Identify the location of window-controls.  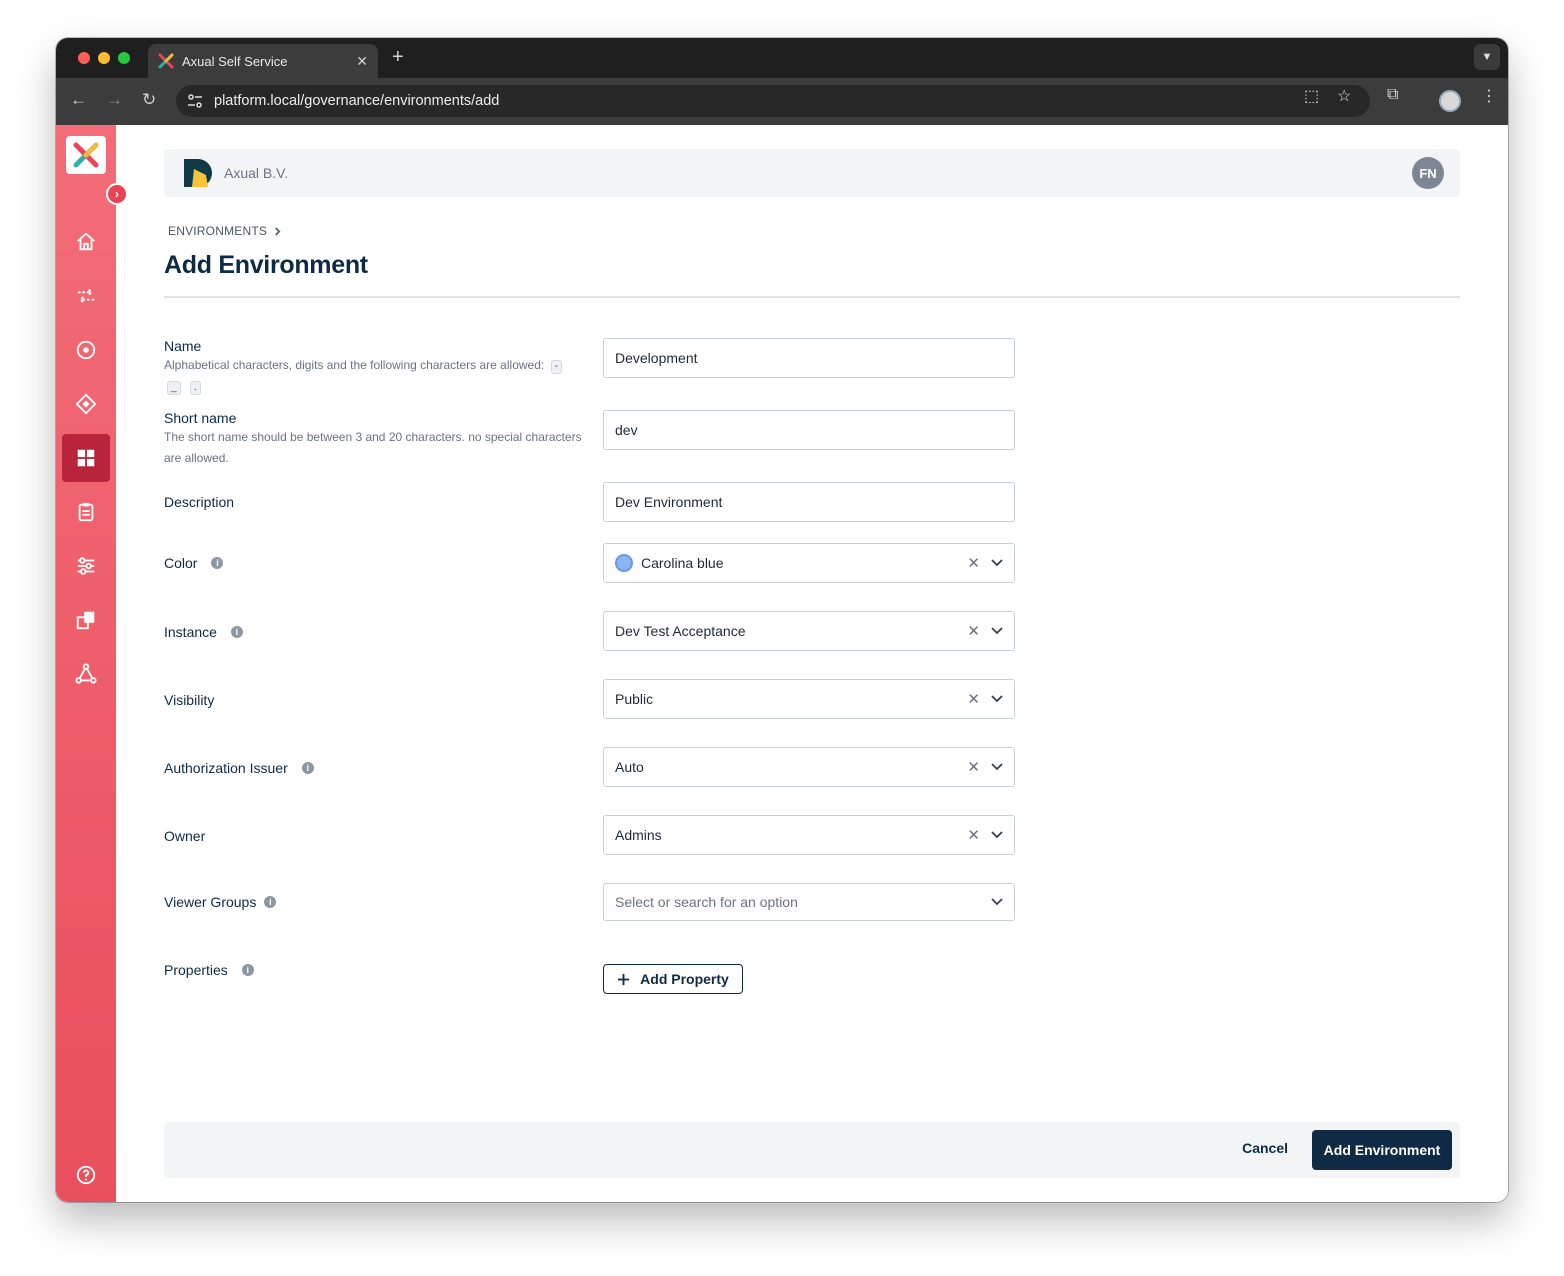
(104, 58).